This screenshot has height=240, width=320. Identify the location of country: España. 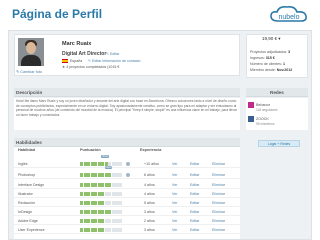
(72, 61).